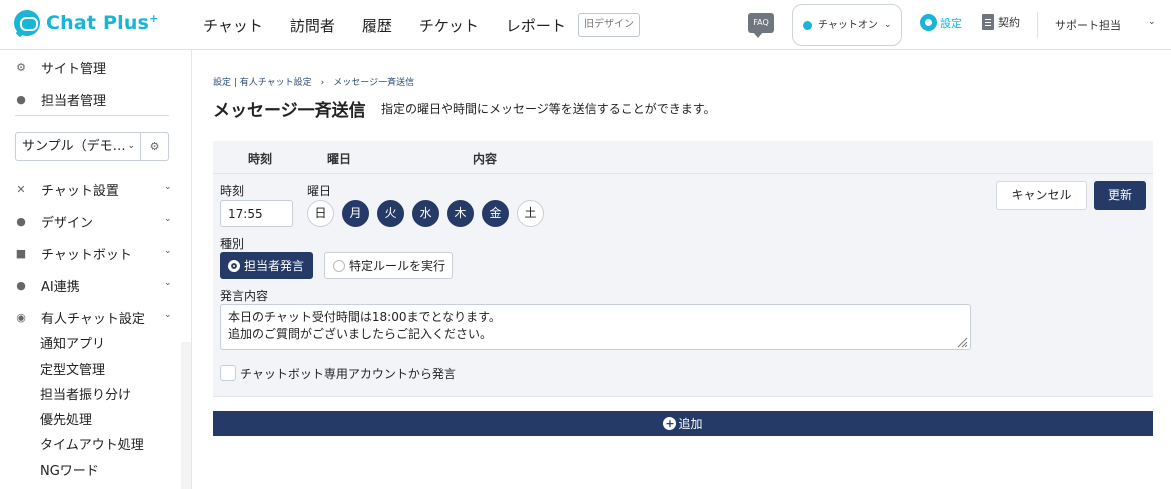  What do you see at coordinates (21, 285) in the screenshot?
I see `ai-icon: ●` at bounding box center [21, 285].